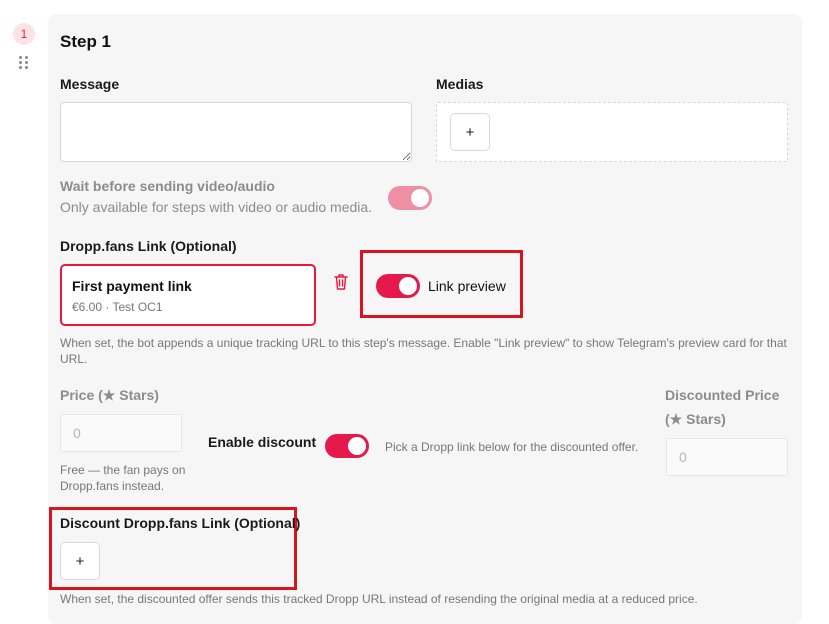  Describe the element at coordinates (398, 286) in the screenshot. I see `link-preview-toggle` at that location.